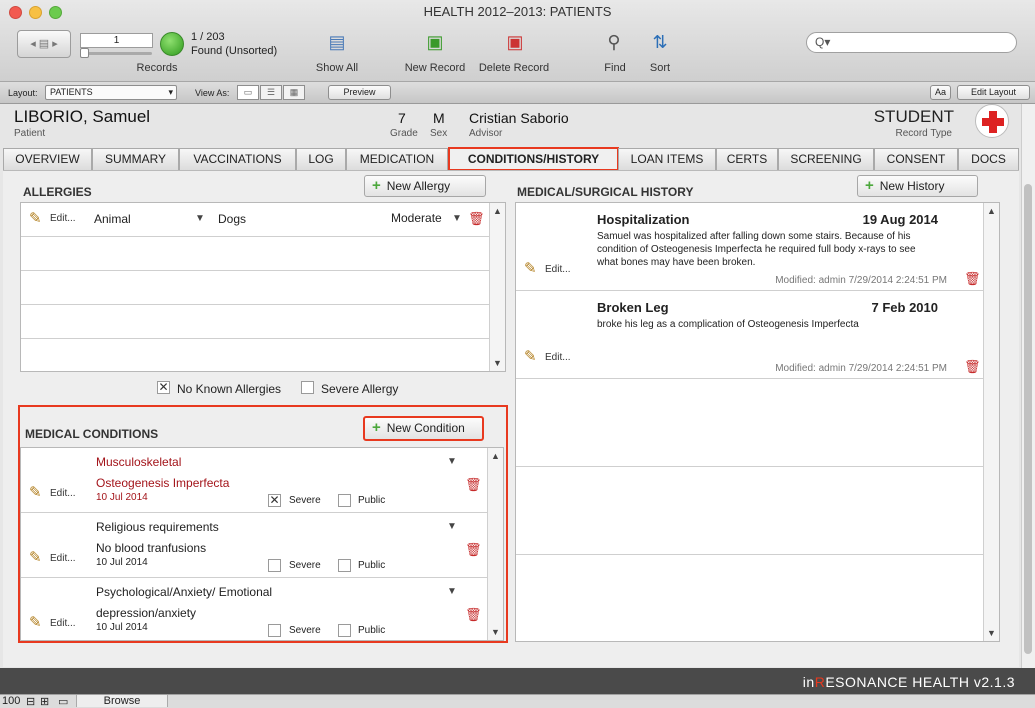 This screenshot has height=708, width=1035. I want to click on record-slider-knob, so click(84, 53).